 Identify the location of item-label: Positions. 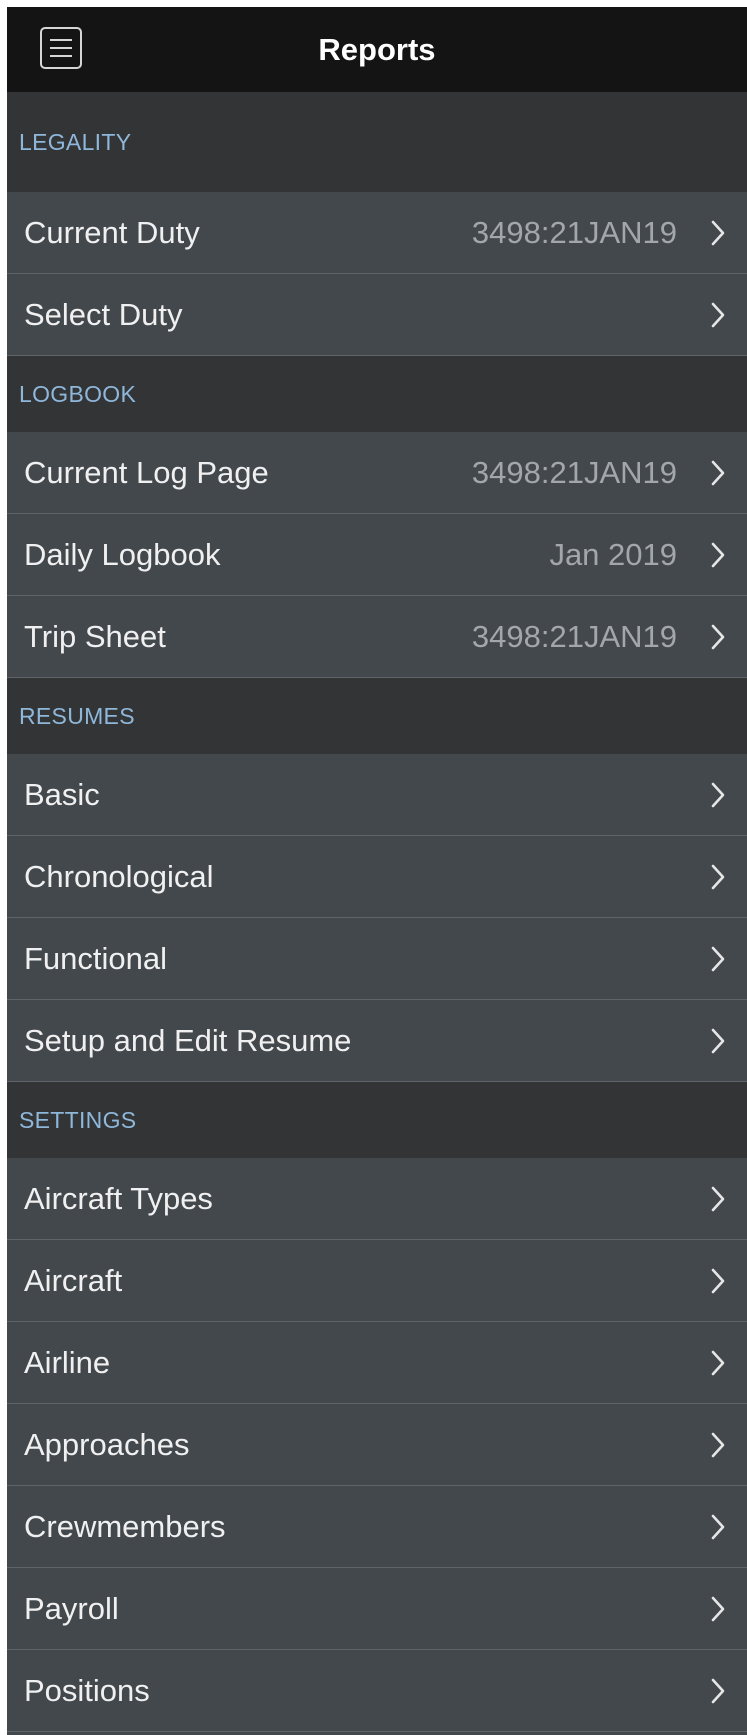
(87, 1690).